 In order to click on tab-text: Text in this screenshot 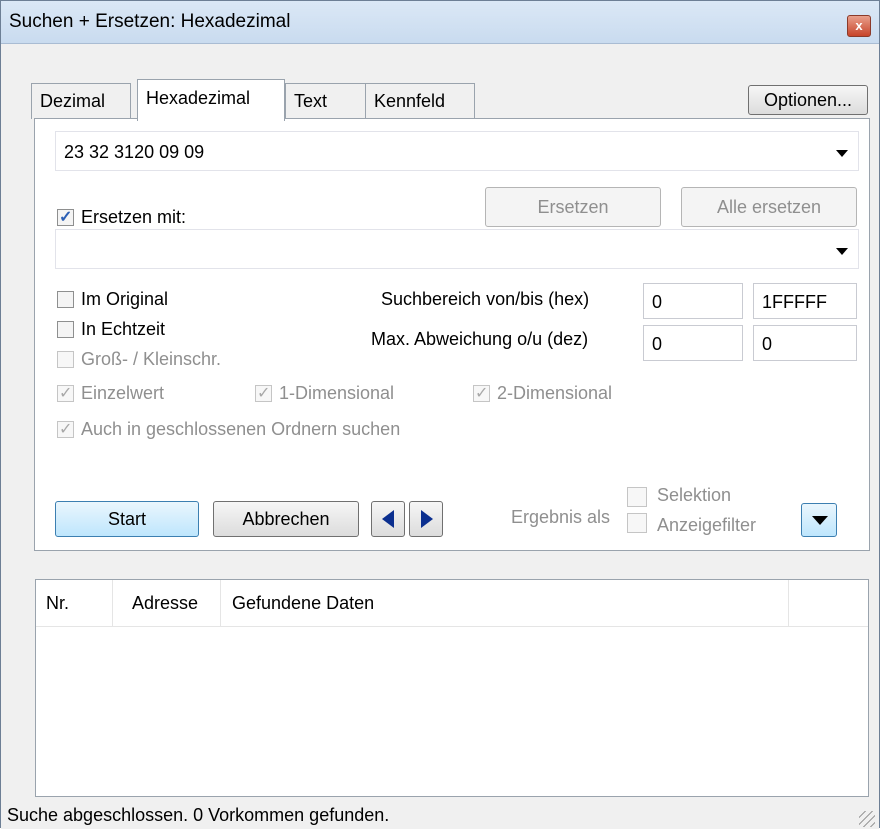, I will do `click(326, 101)`.